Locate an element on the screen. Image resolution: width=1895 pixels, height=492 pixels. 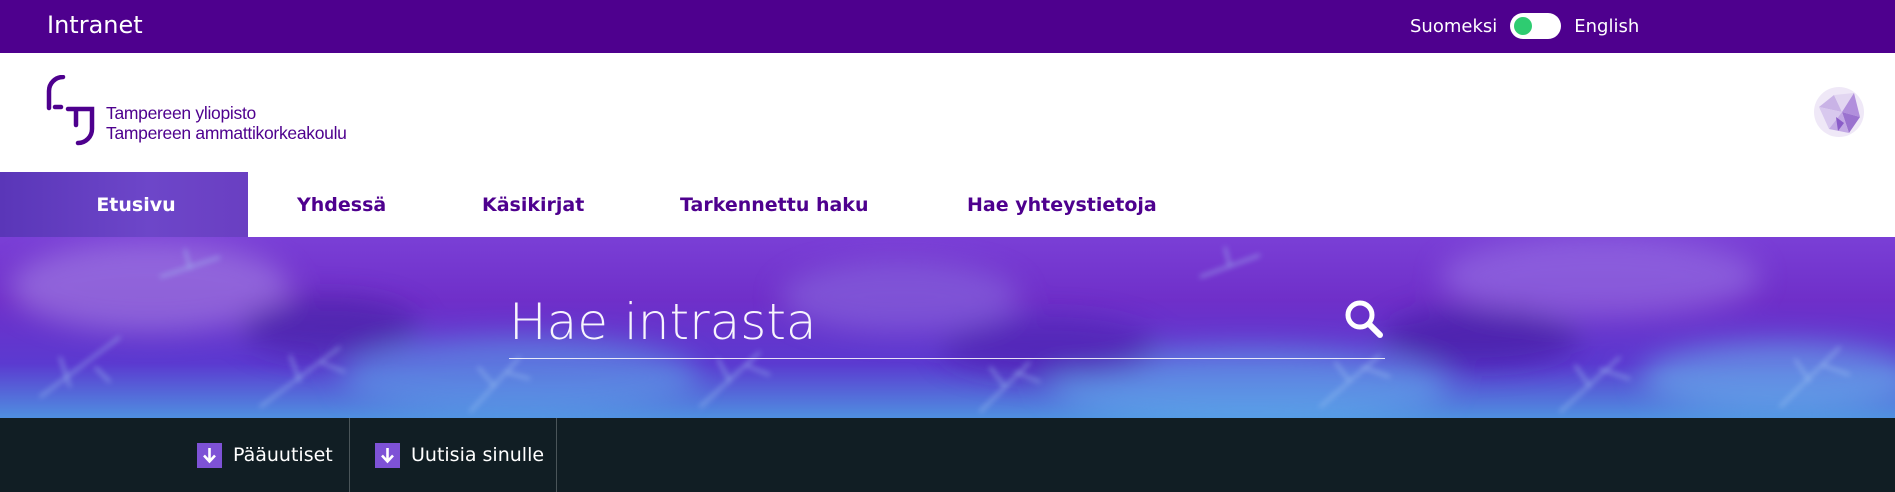
search-icon is located at coordinates (1364, 319).